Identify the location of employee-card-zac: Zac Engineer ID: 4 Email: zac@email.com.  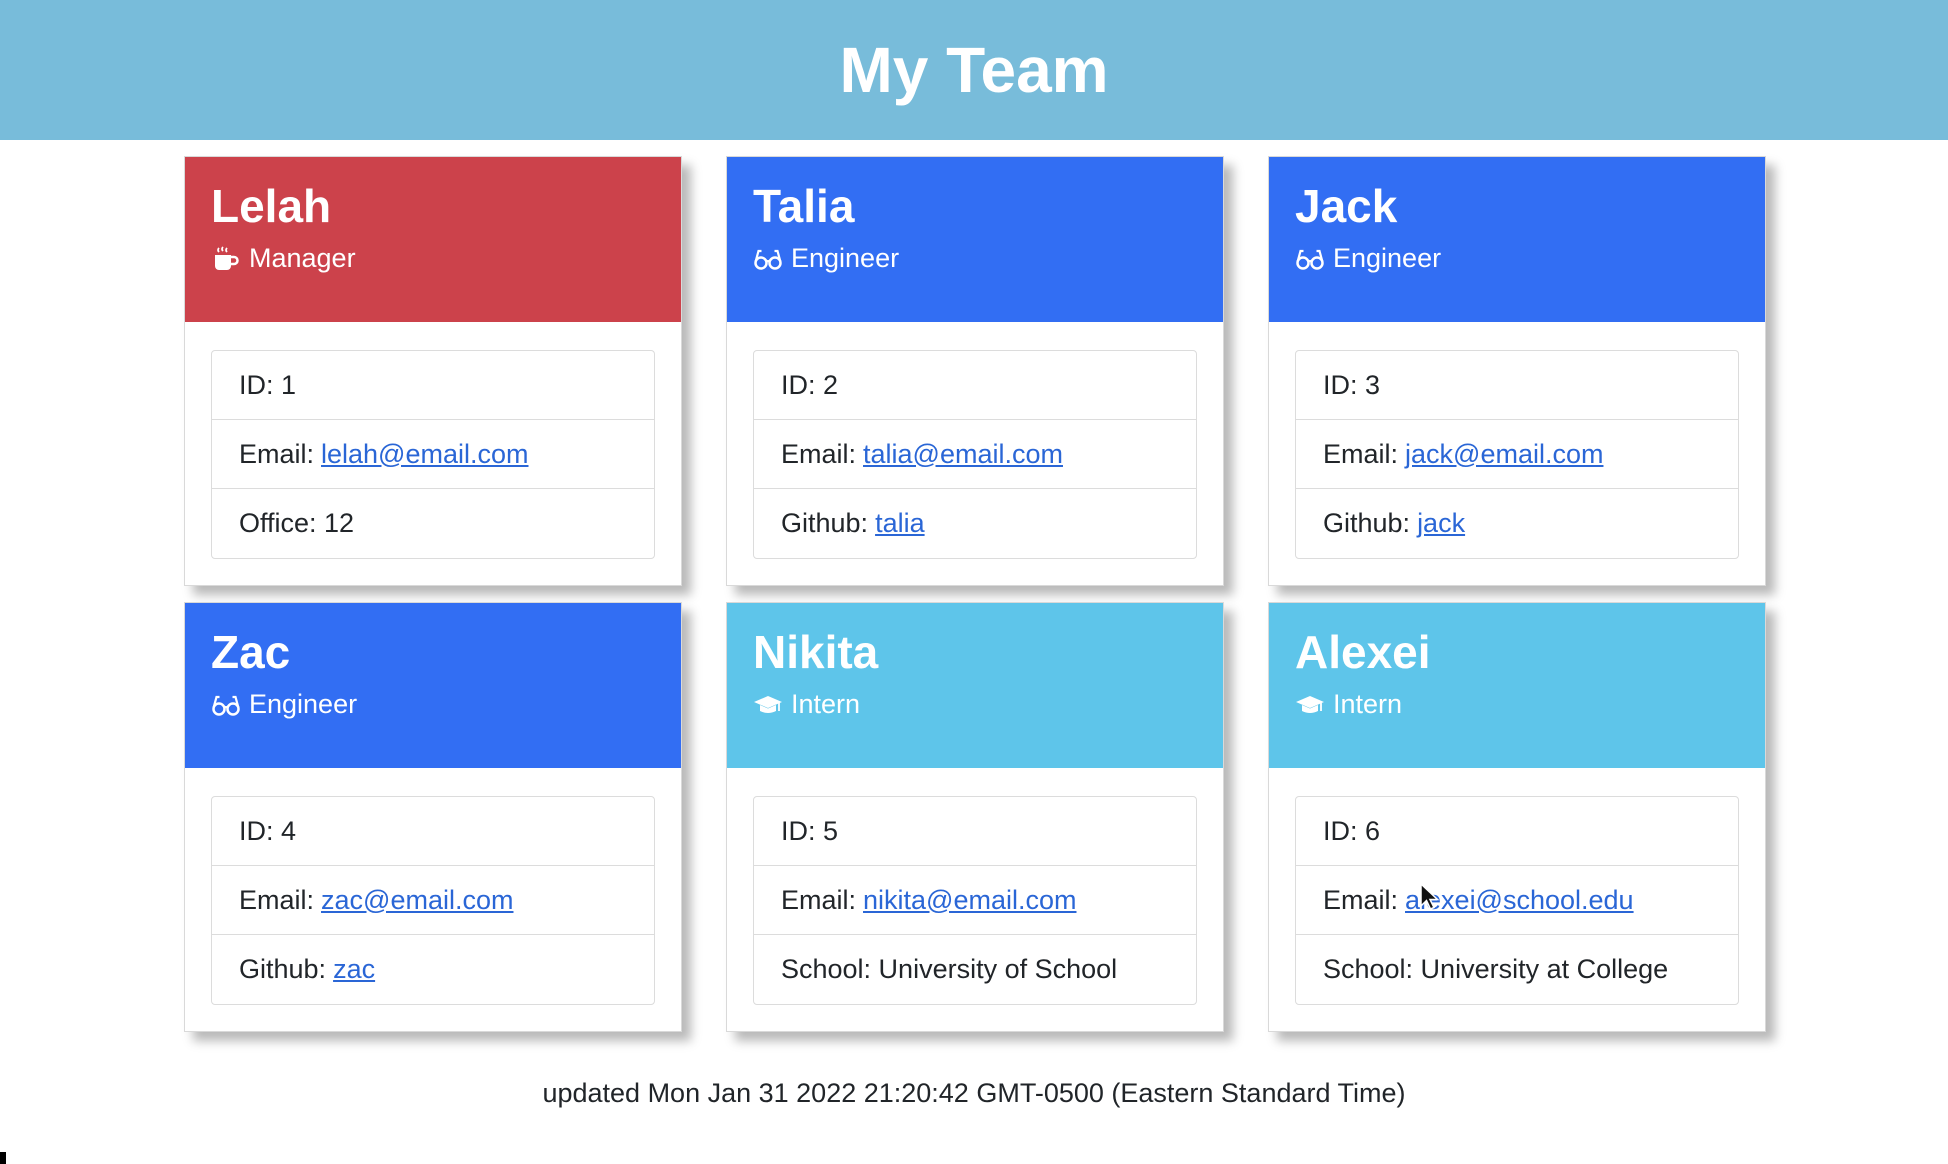
(433, 817).